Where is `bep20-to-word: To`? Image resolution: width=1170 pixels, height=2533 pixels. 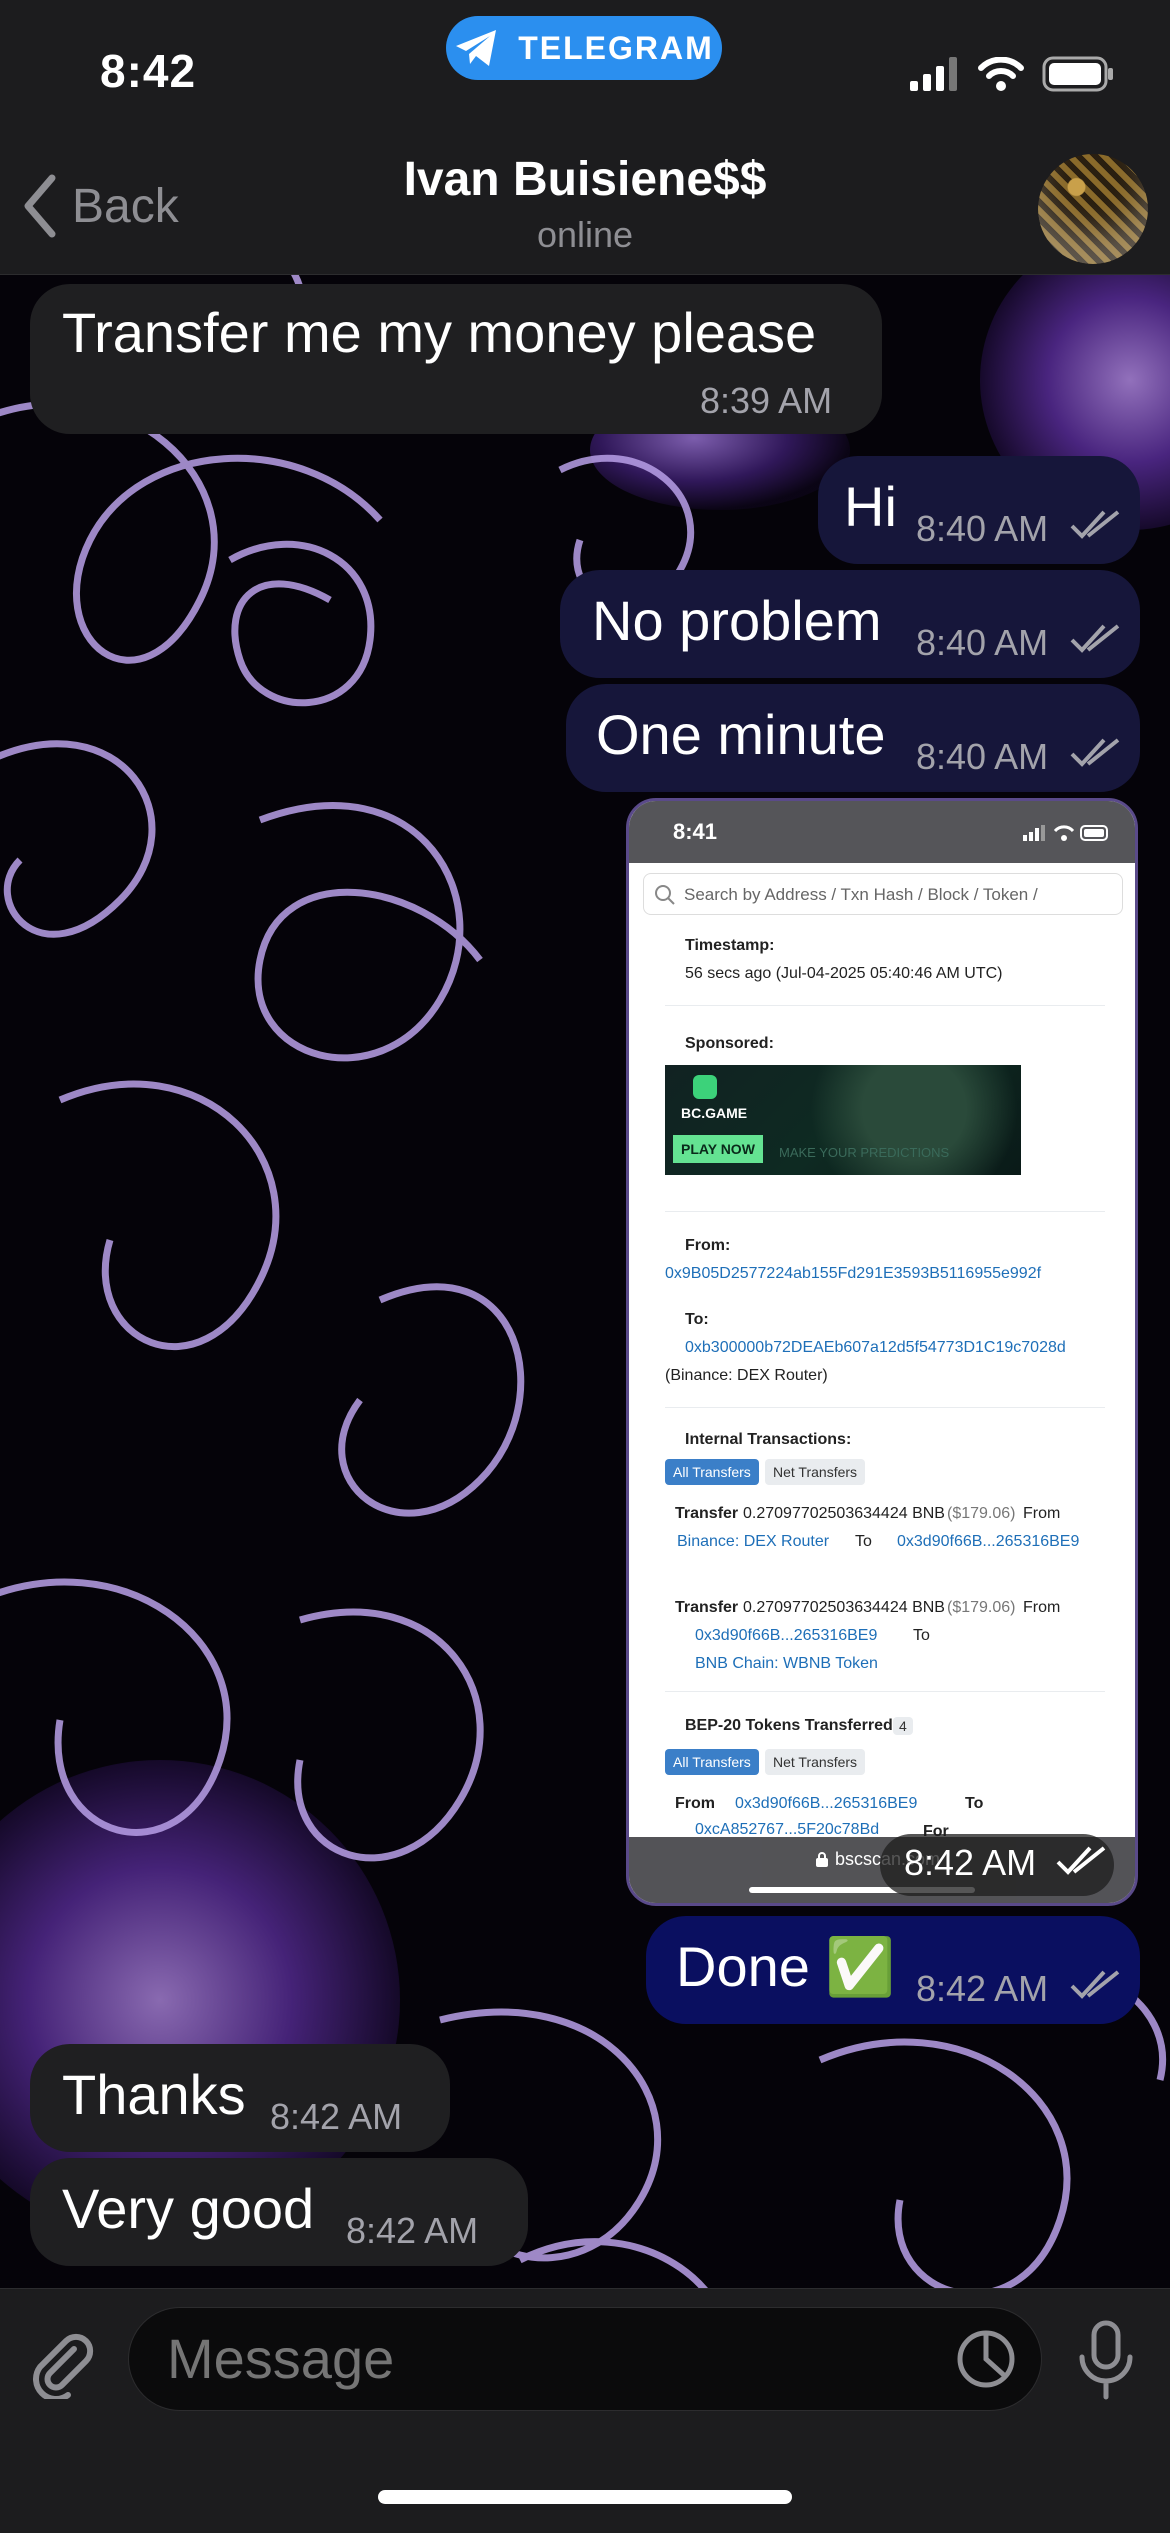
bep20-to-word: To is located at coordinates (974, 1803).